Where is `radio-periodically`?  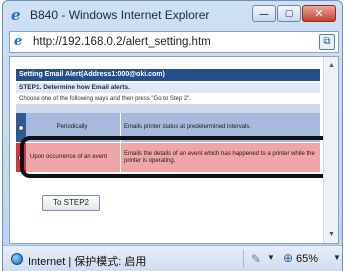 radio-periodically is located at coordinates (21, 128).